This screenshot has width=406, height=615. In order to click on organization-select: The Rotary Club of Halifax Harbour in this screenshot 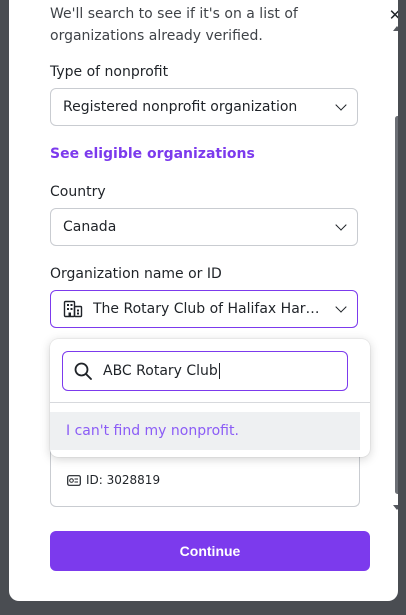, I will do `click(204, 309)`.